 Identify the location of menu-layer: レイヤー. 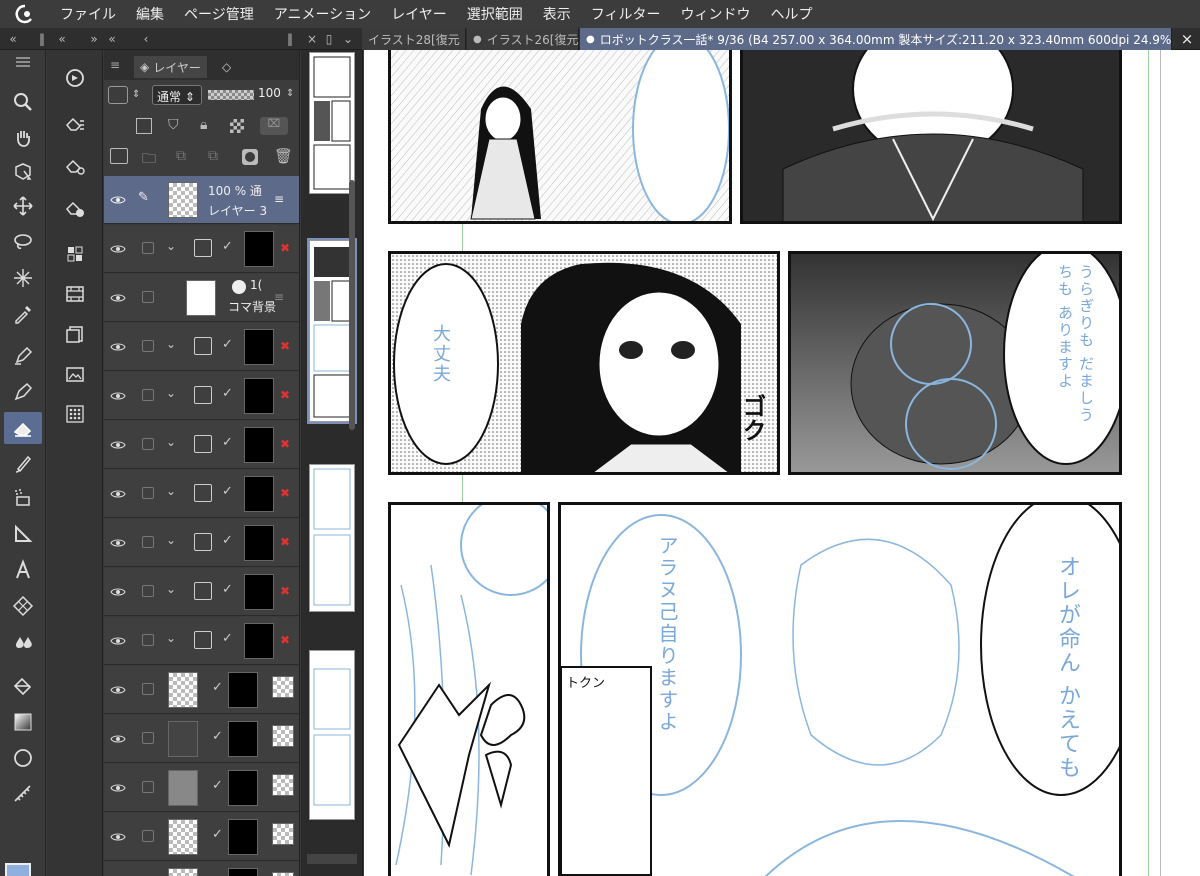
(419, 14).